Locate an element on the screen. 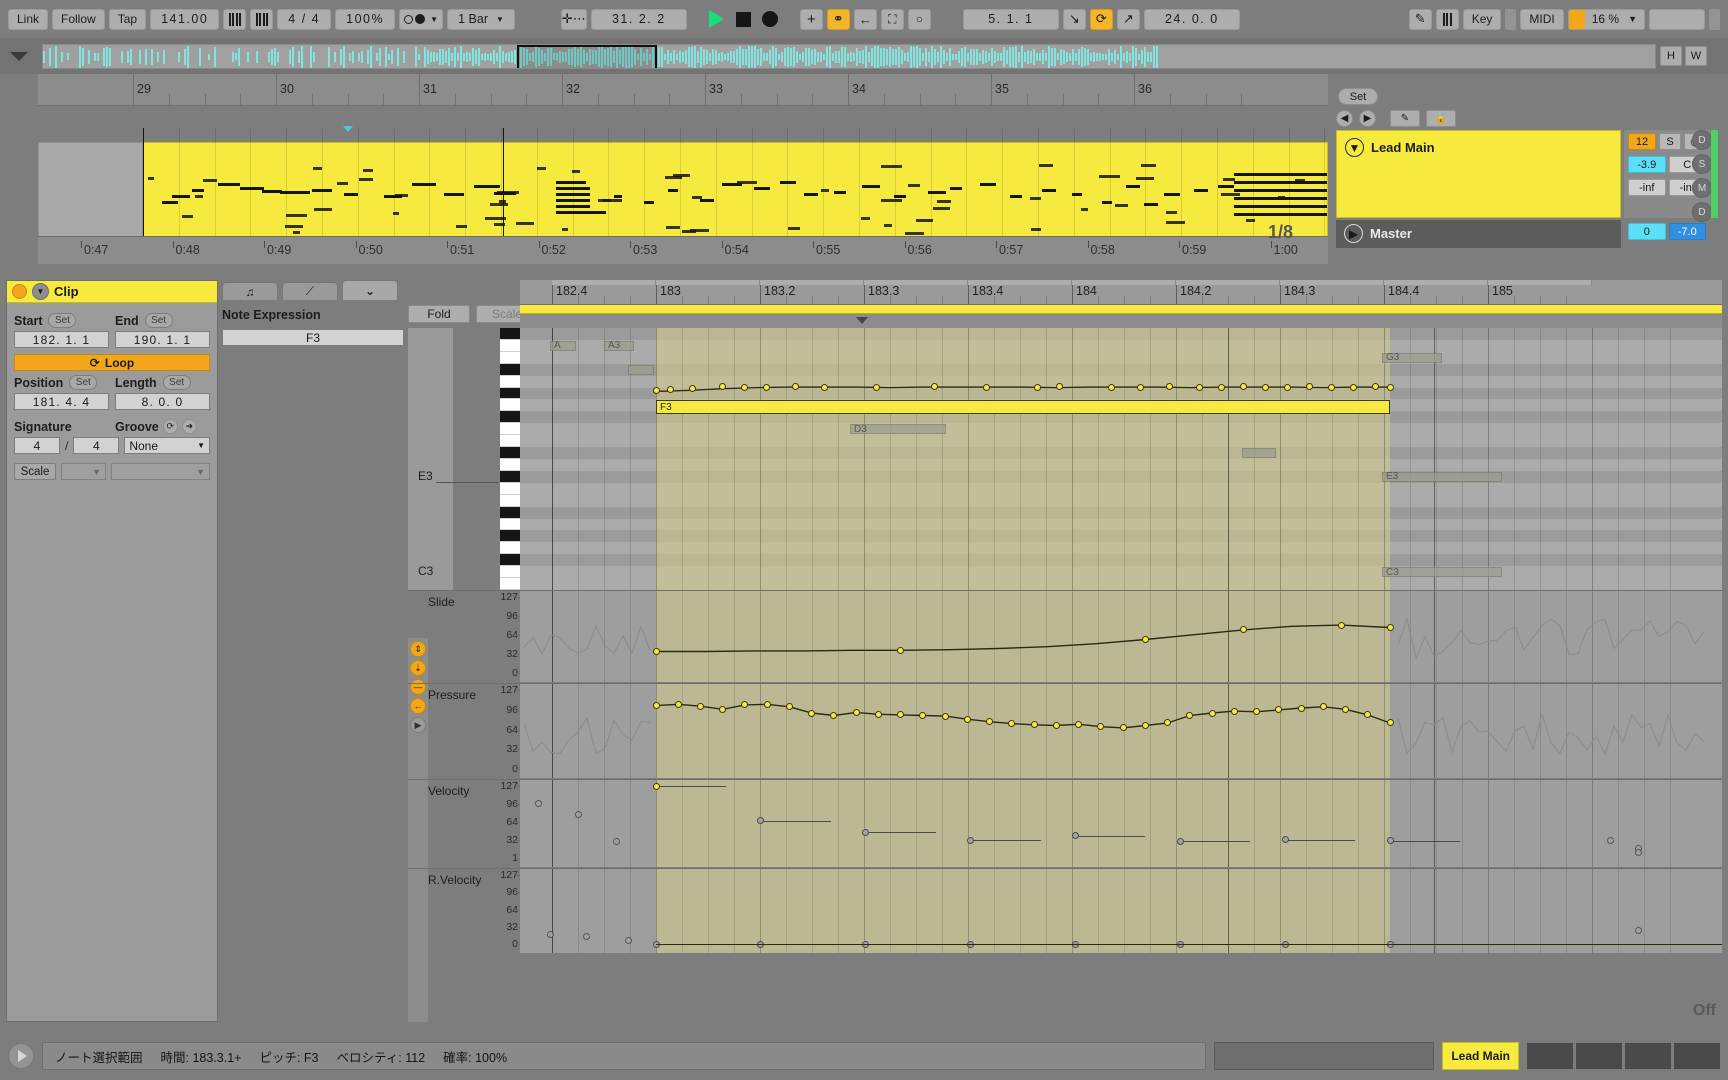 This screenshot has height=1080, width=1728. arrow-right-circle-icon: ➜ is located at coordinates (189, 426).